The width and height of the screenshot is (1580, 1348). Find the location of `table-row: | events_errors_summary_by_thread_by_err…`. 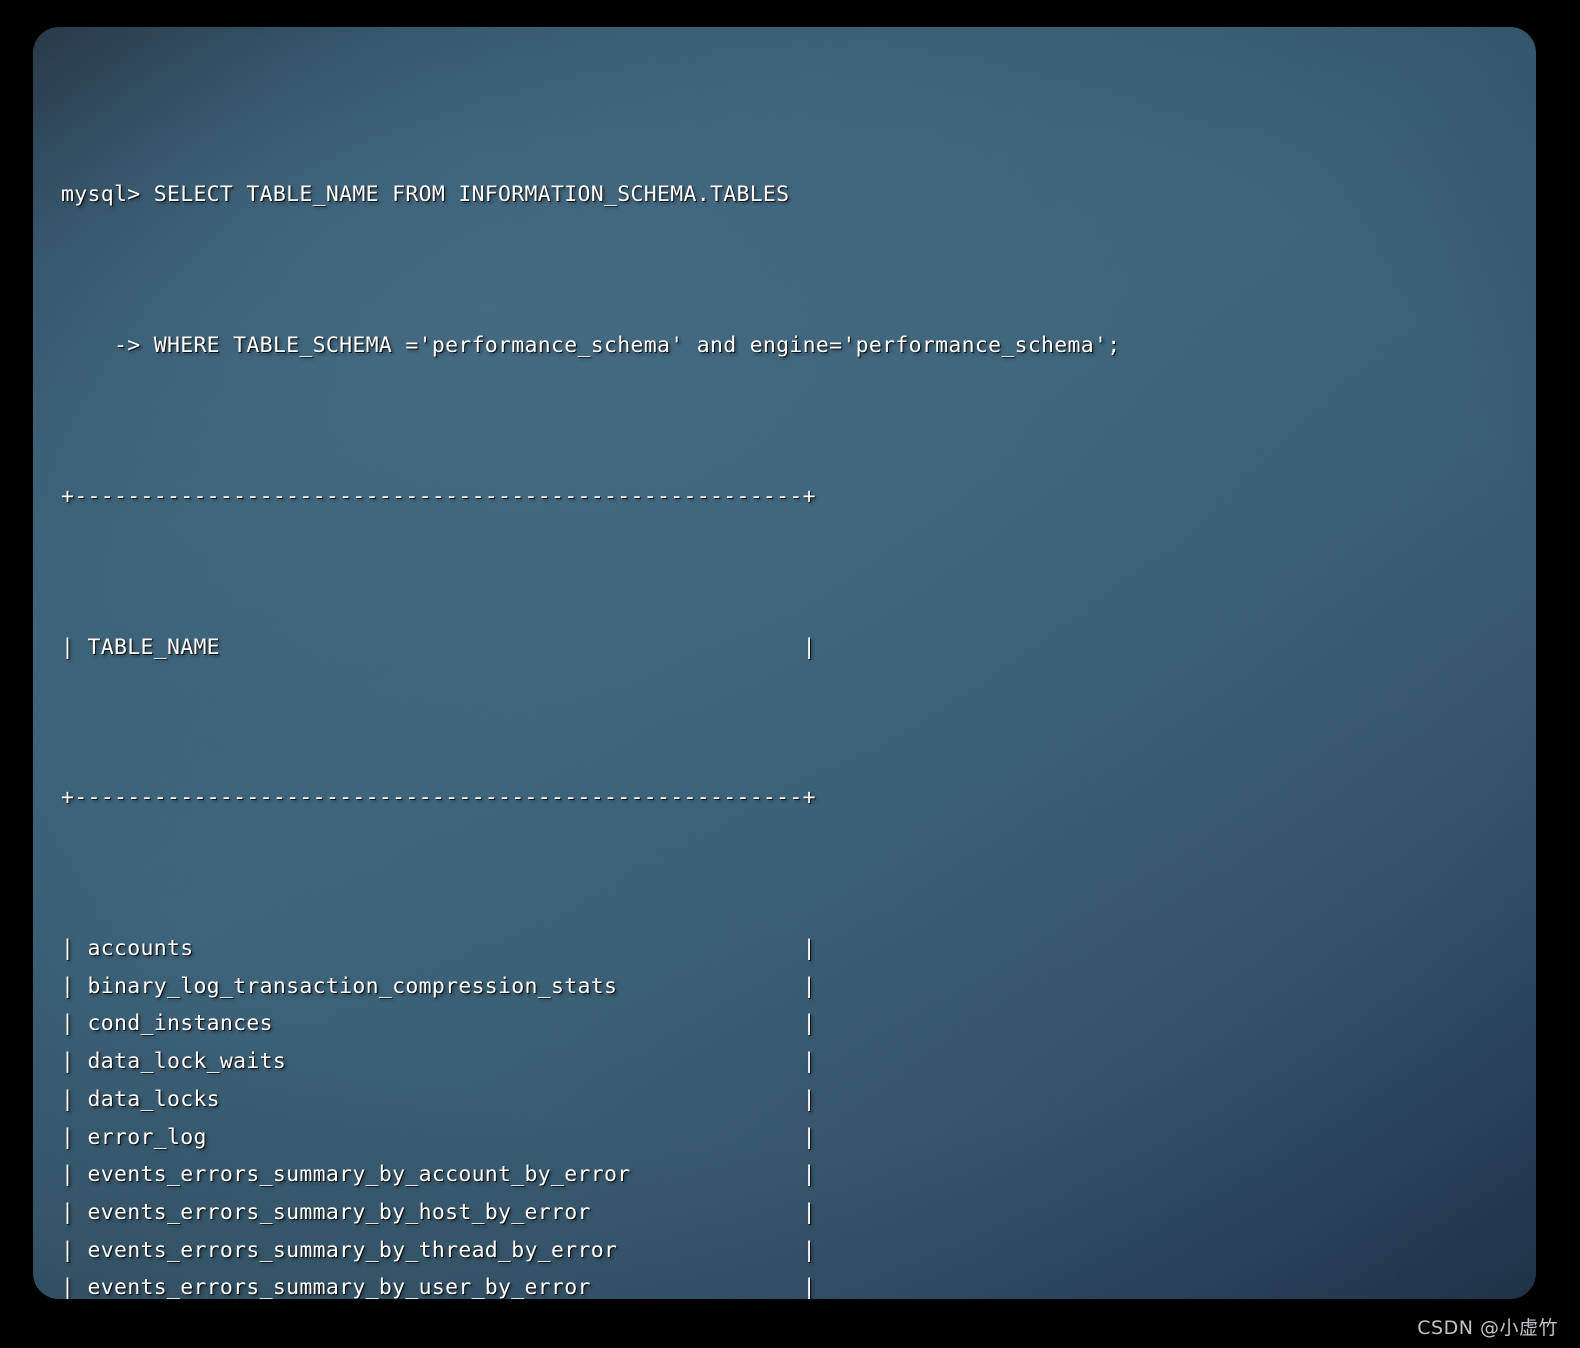

table-row: | events_errors_summary_by_thread_by_err… is located at coordinates (438, 1250).